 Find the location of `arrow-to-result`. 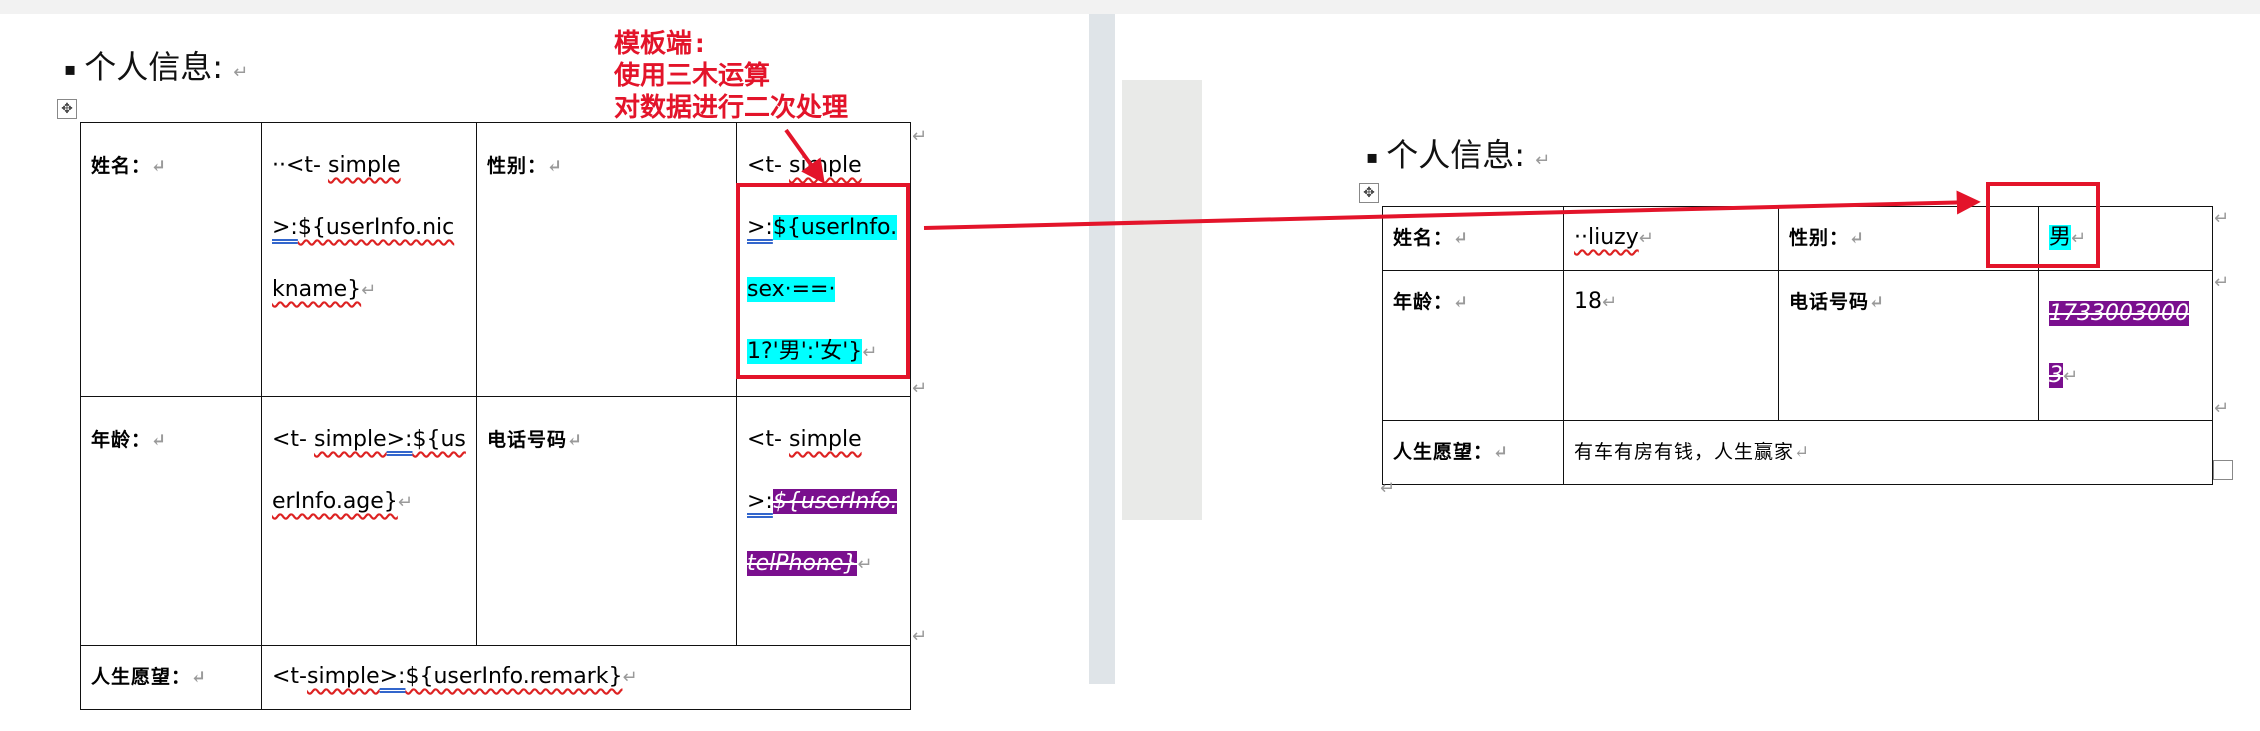

arrow-to-result is located at coordinates (1452, 210).